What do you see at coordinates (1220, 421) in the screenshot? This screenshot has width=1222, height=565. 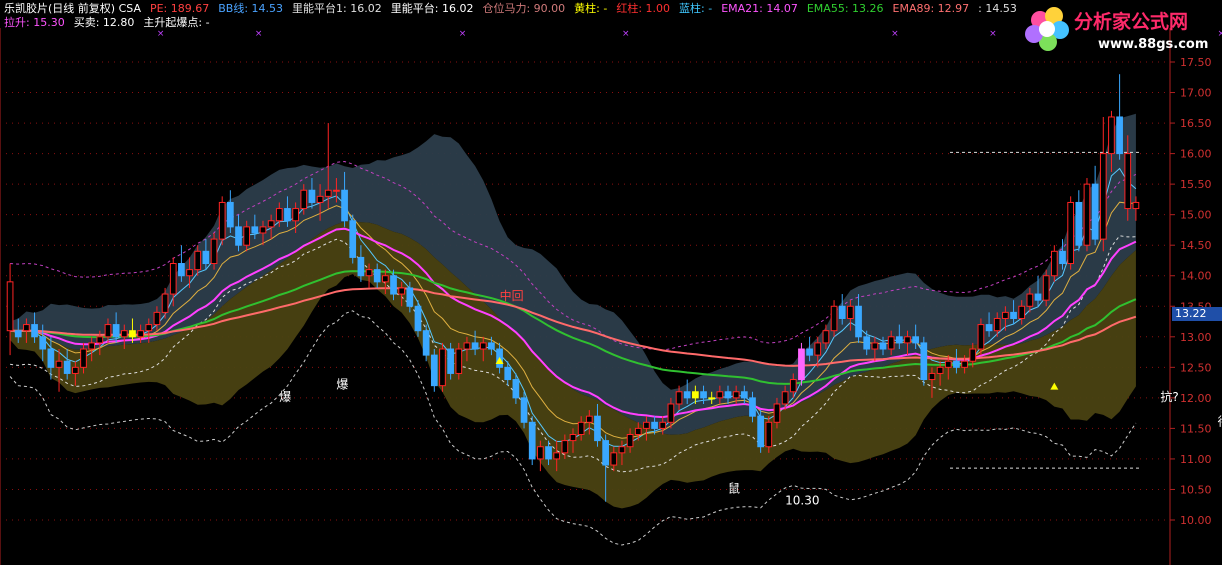 I see `chart-annotation: 待抄短` at bounding box center [1220, 421].